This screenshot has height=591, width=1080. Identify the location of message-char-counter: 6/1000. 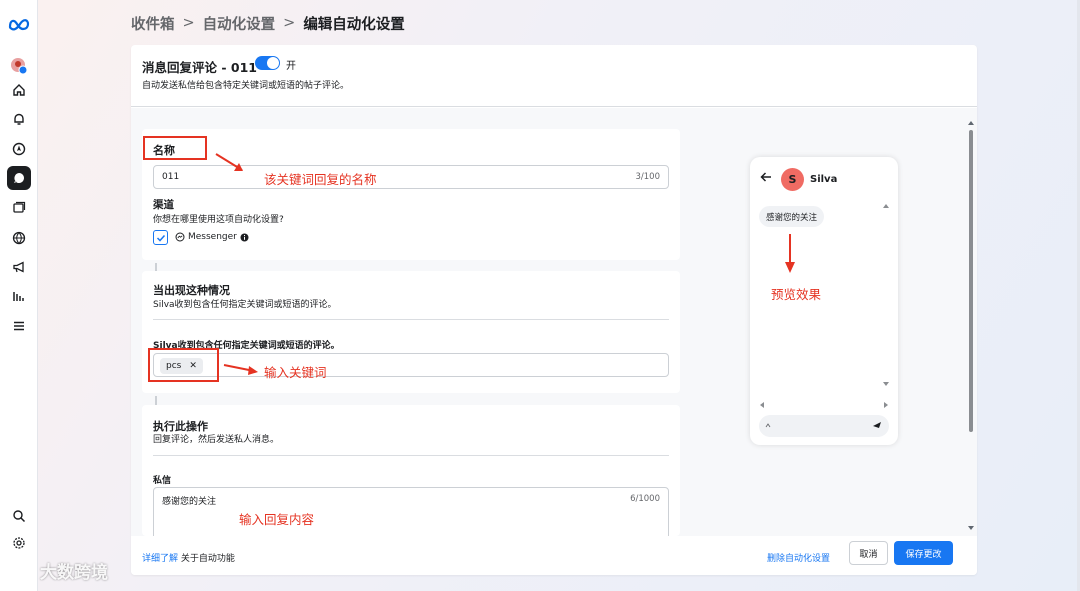
(645, 499).